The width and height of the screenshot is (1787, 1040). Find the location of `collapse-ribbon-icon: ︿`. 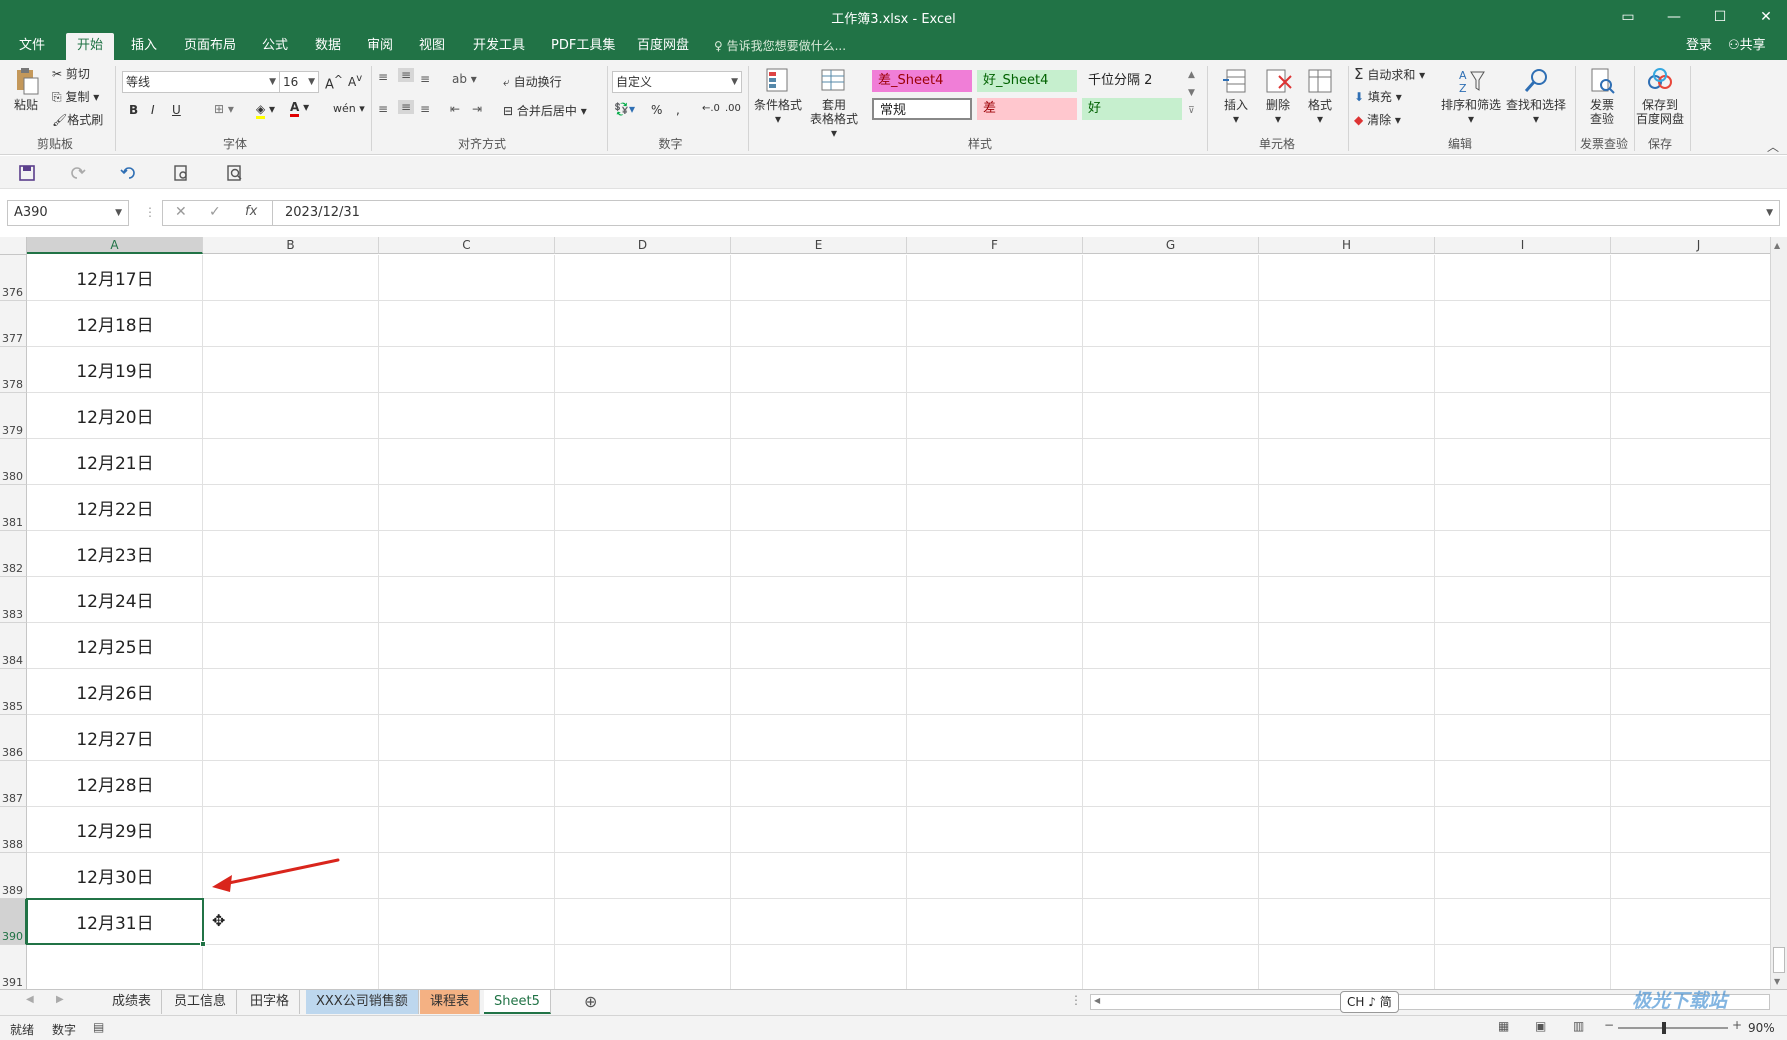

collapse-ribbon-icon: ︿ is located at coordinates (1773, 146).